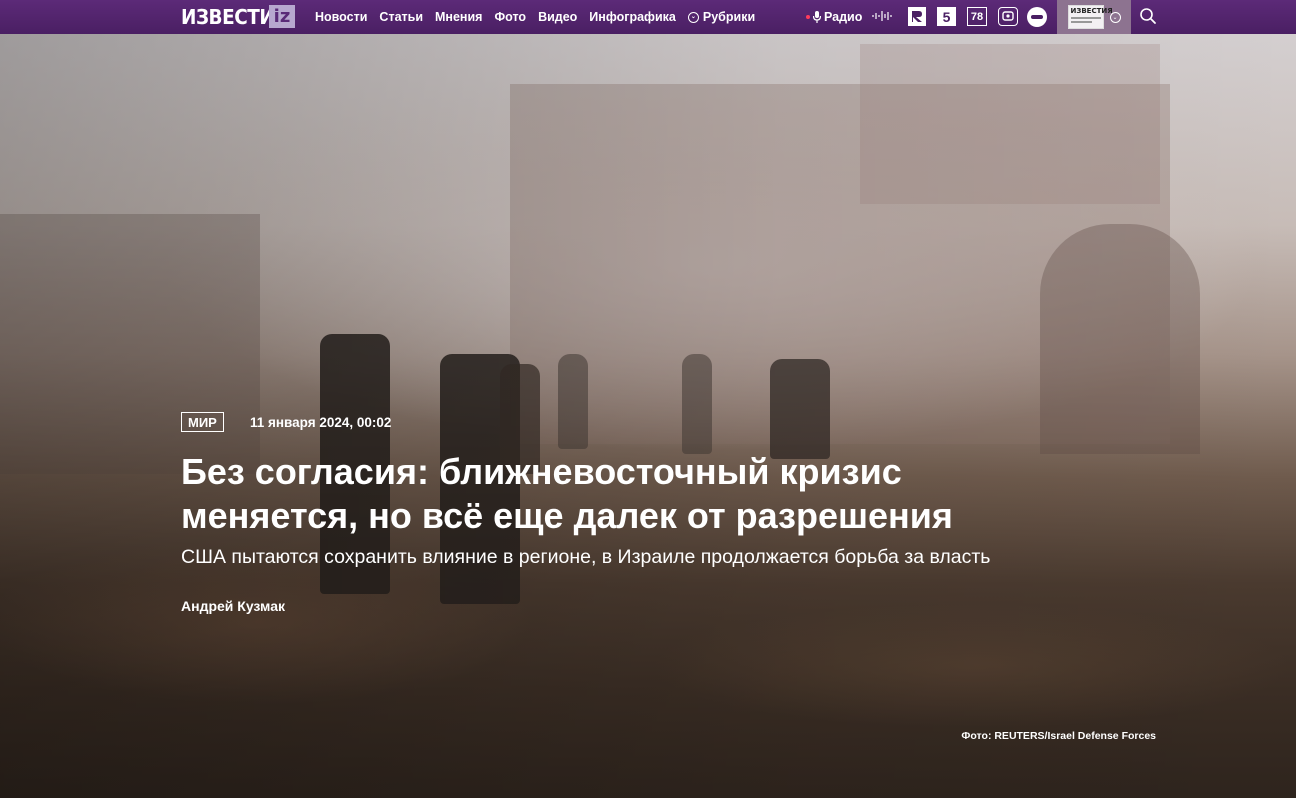 Image resolution: width=1296 pixels, height=798 pixels. I want to click on live-indicator-icon, so click(808, 17).